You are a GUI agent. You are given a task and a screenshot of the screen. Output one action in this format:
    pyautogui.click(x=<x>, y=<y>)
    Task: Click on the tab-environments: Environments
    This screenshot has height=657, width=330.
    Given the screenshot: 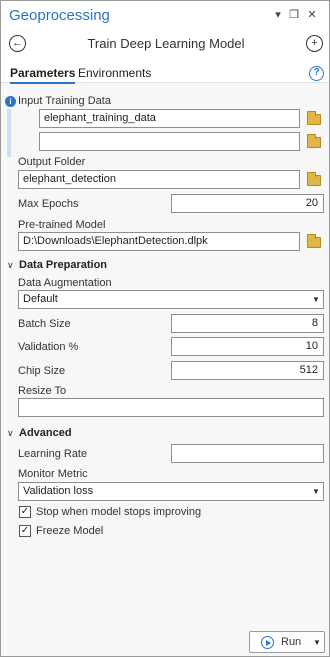 What is the action you would take?
    pyautogui.click(x=114, y=73)
    